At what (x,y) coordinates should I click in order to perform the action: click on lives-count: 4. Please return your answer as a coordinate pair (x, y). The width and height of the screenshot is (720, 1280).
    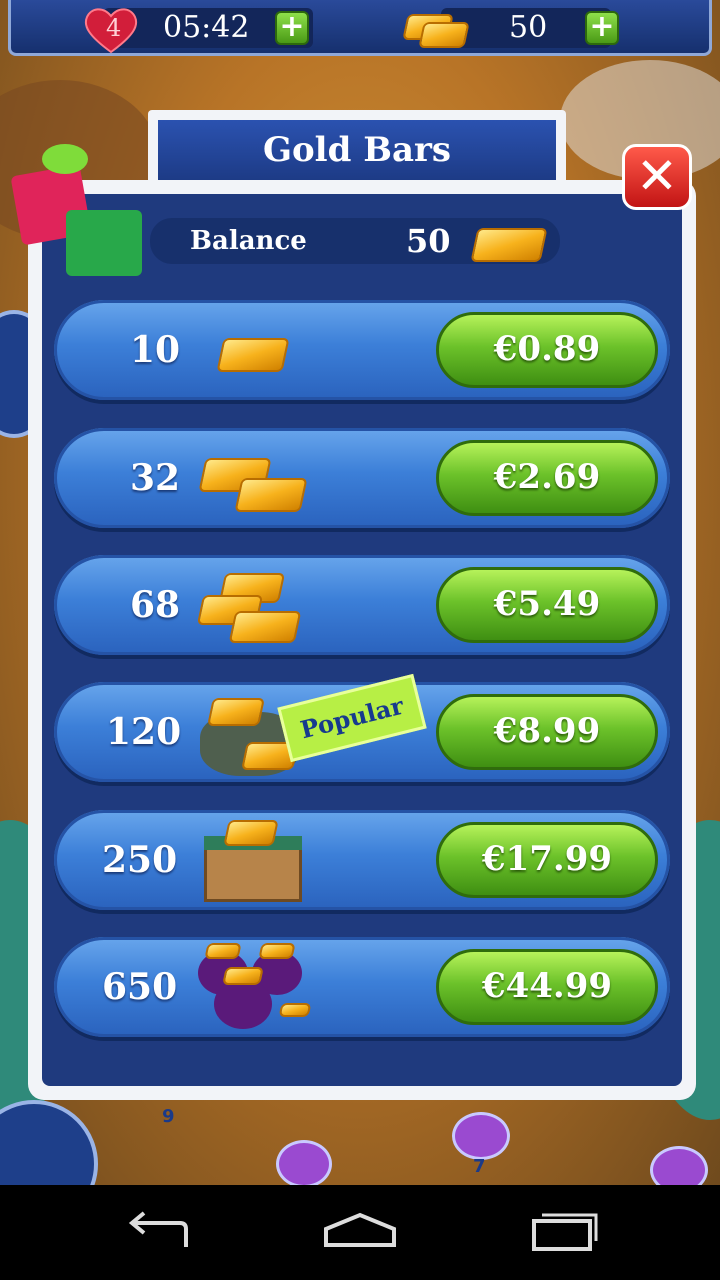
    Looking at the image, I should click on (114, 28).